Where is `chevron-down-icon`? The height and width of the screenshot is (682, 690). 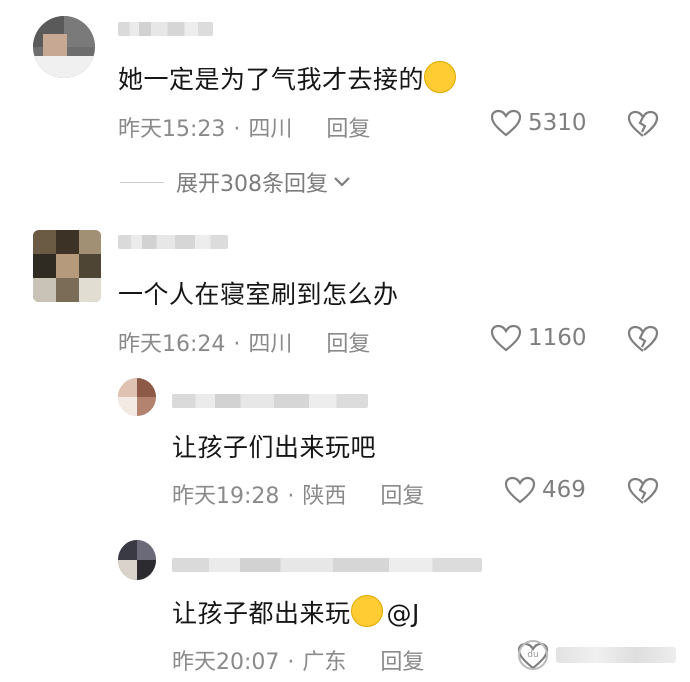 chevron-down-icon is located at coordinates (342, 182).